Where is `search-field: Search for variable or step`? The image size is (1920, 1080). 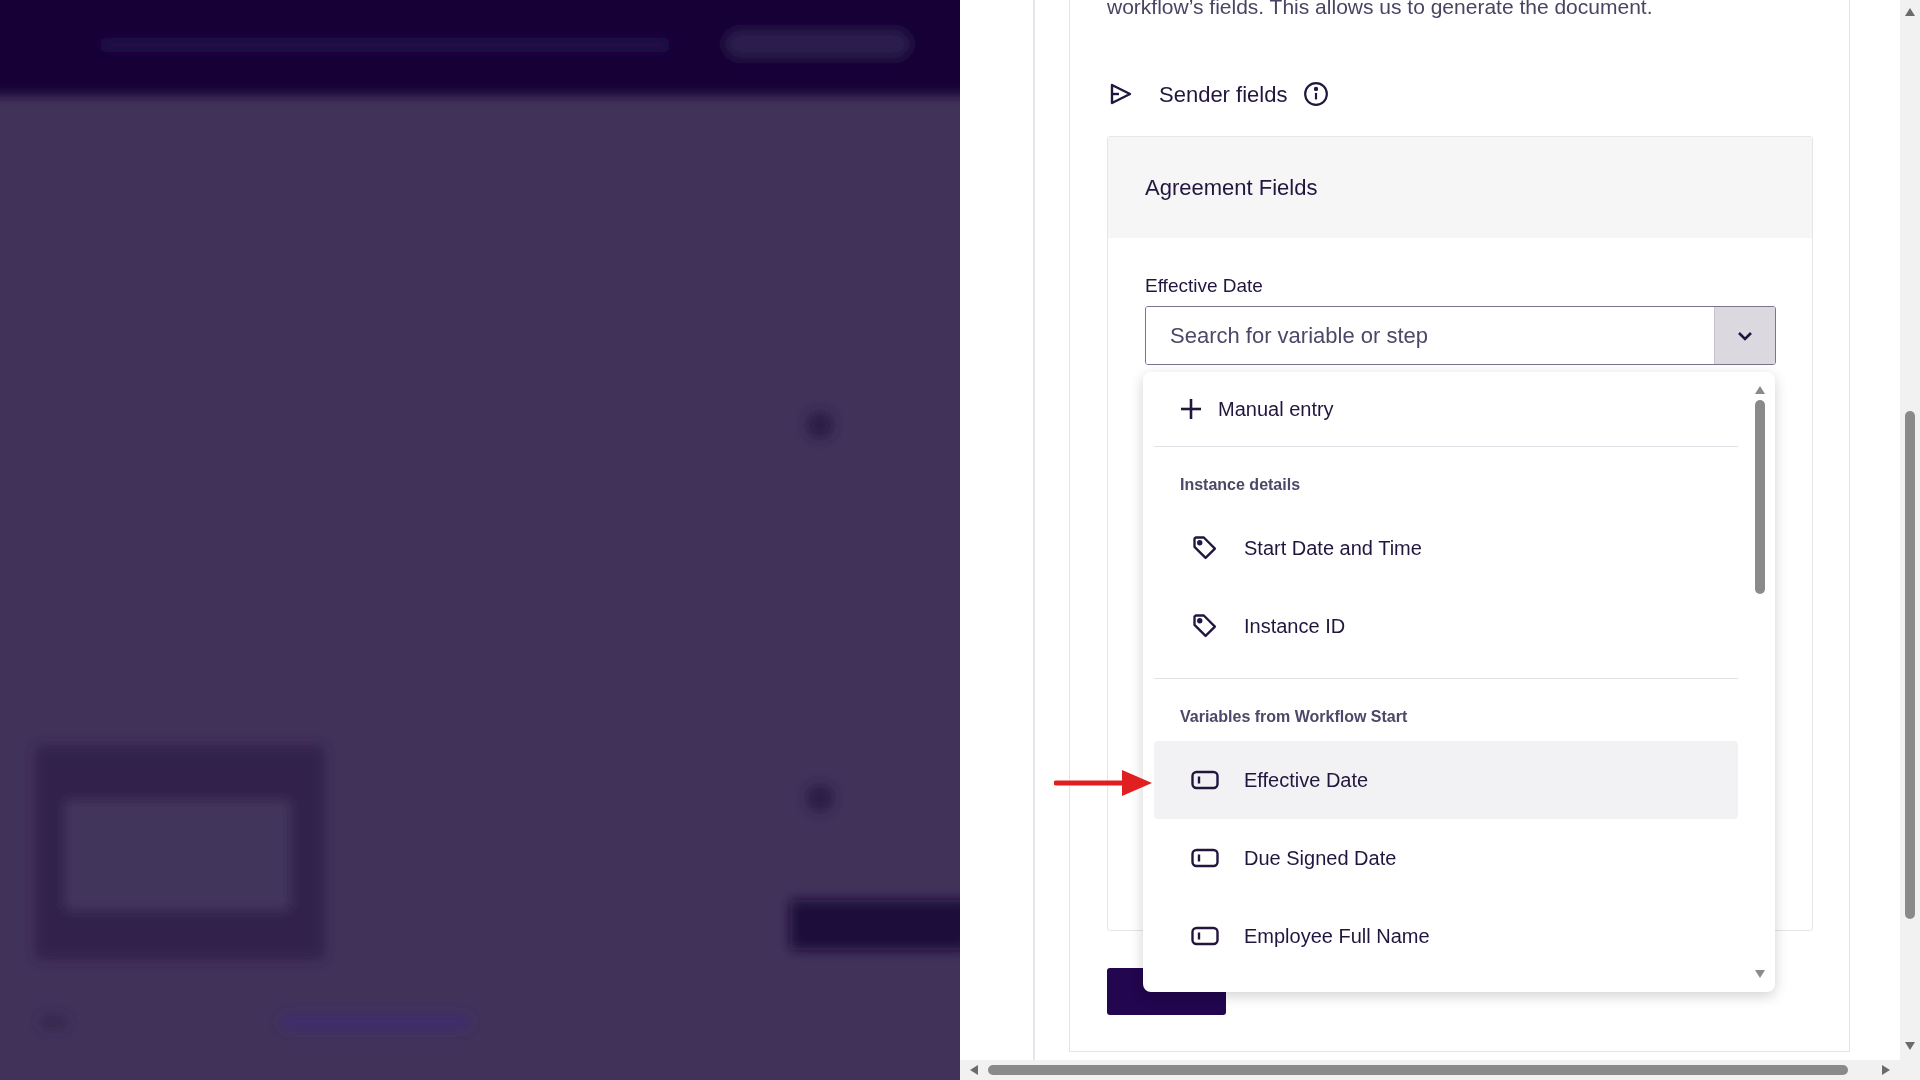
search-field: Search for variable or step is located at coordinates (1460, 335).